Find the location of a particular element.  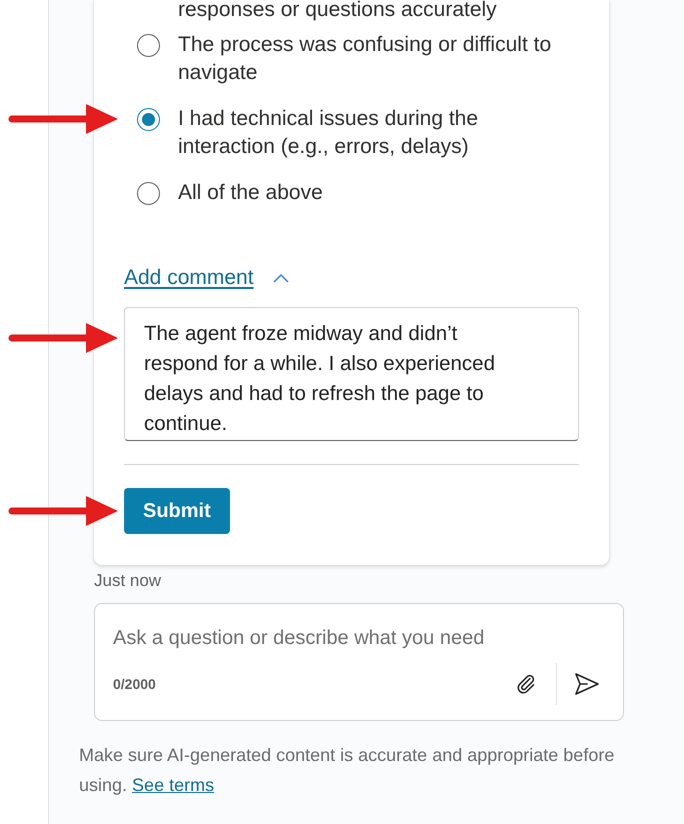

chevron-up-icon is located at coordinates (280, 278).